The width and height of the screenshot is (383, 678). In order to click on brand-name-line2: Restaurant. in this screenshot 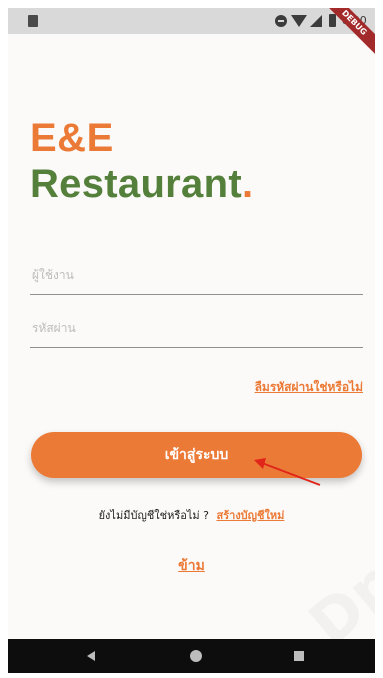, I will do `click(141, 184)`.